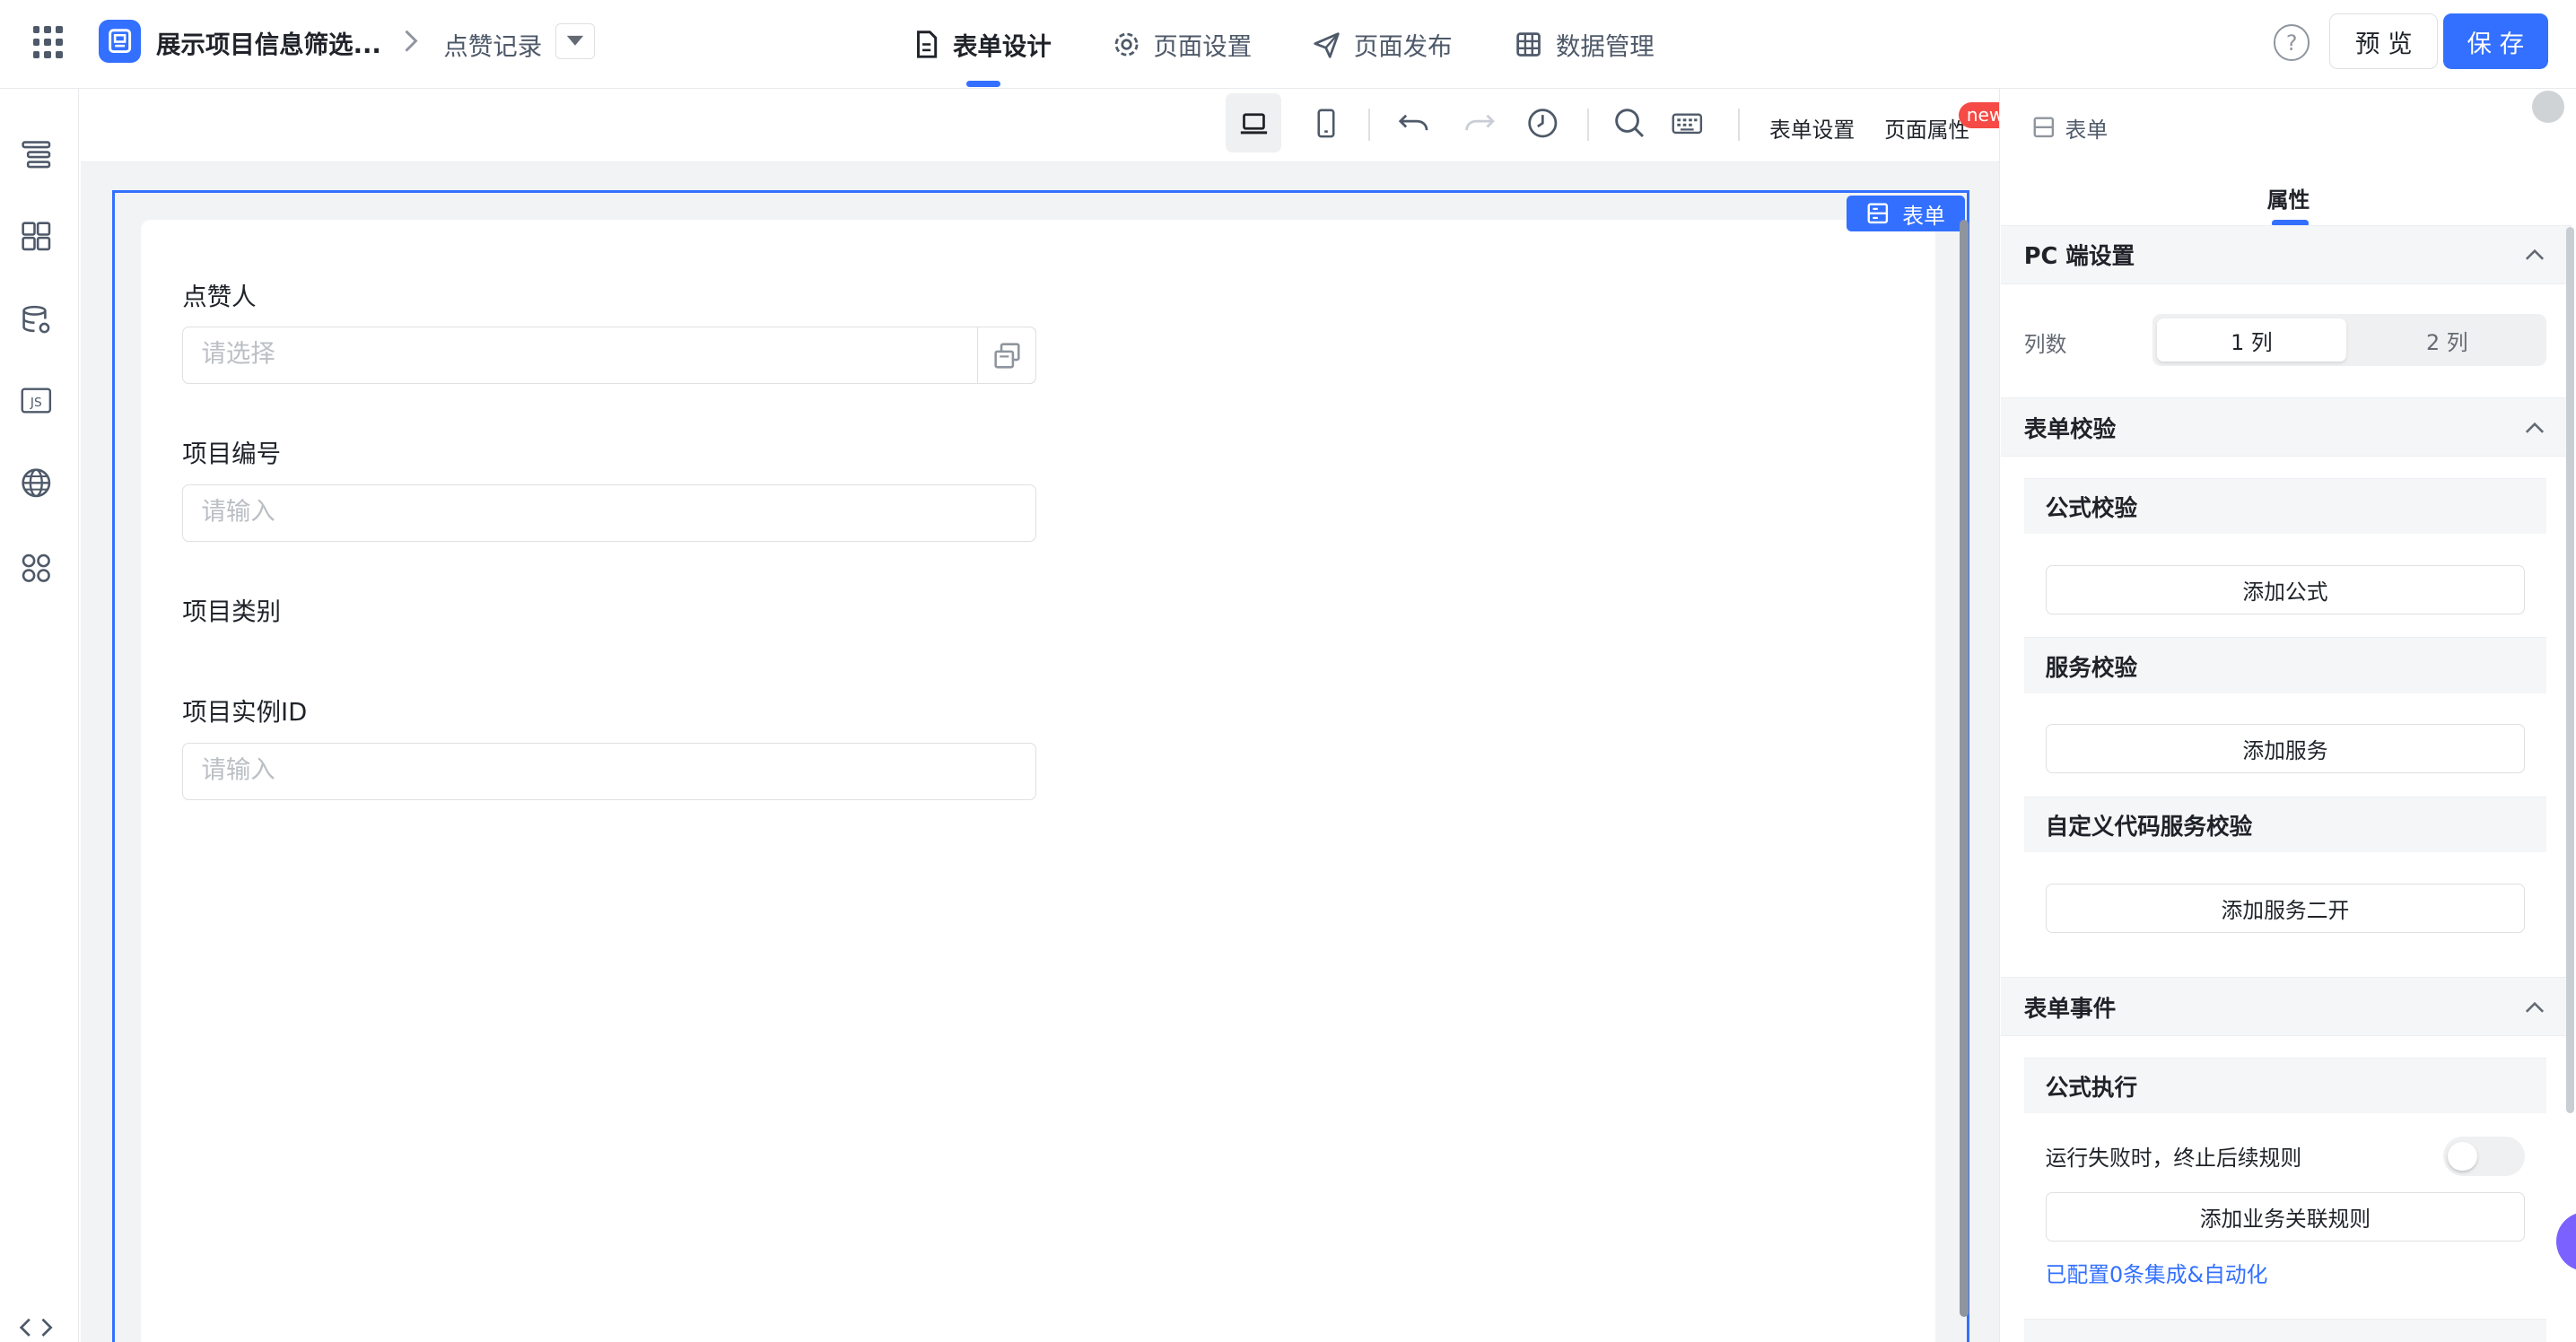 The height and width of the screenshot is (1342, 2576). I want to click on panel-title-text: 表单, so click(2087, 130).